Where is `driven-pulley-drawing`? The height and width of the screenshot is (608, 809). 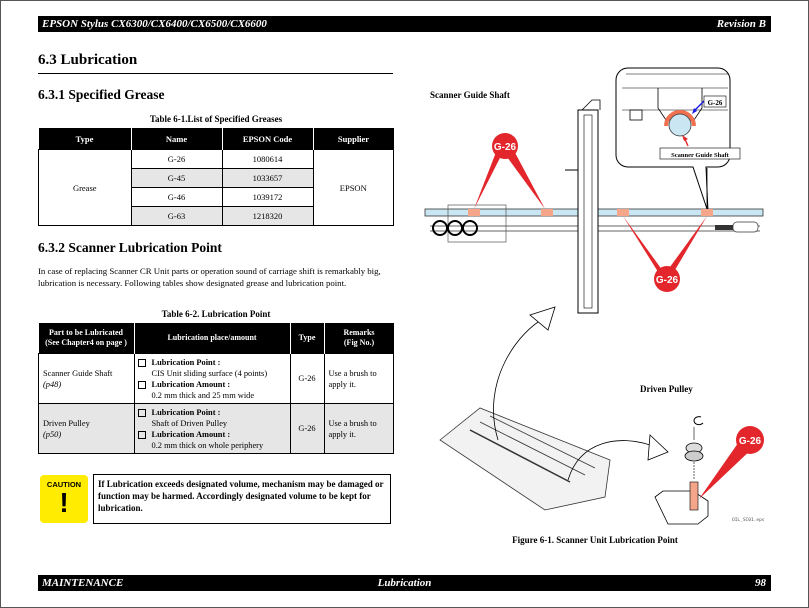
driven-pulley-drawing is located at coordinates (681, 470).